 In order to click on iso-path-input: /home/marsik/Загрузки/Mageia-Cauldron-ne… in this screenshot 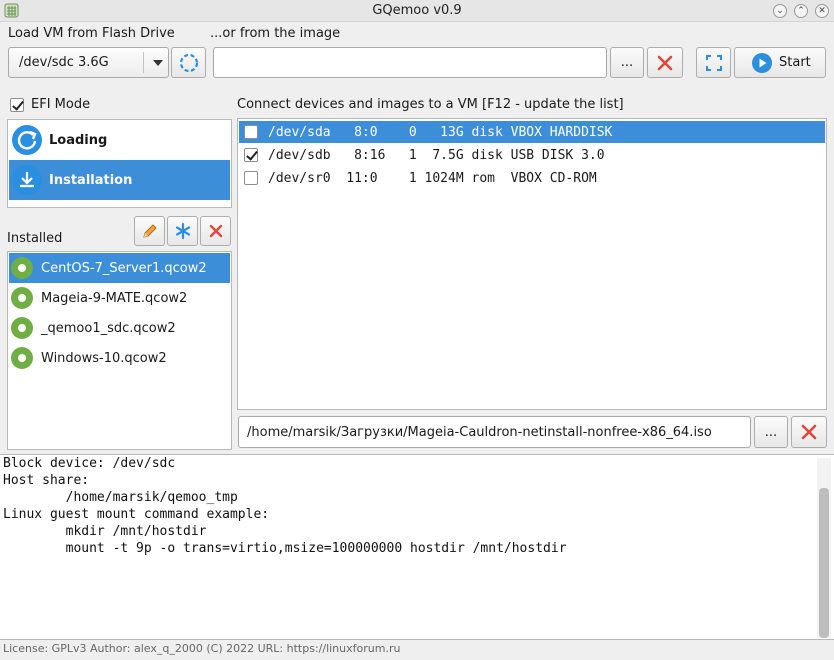, I will do `click(494, 432)`.